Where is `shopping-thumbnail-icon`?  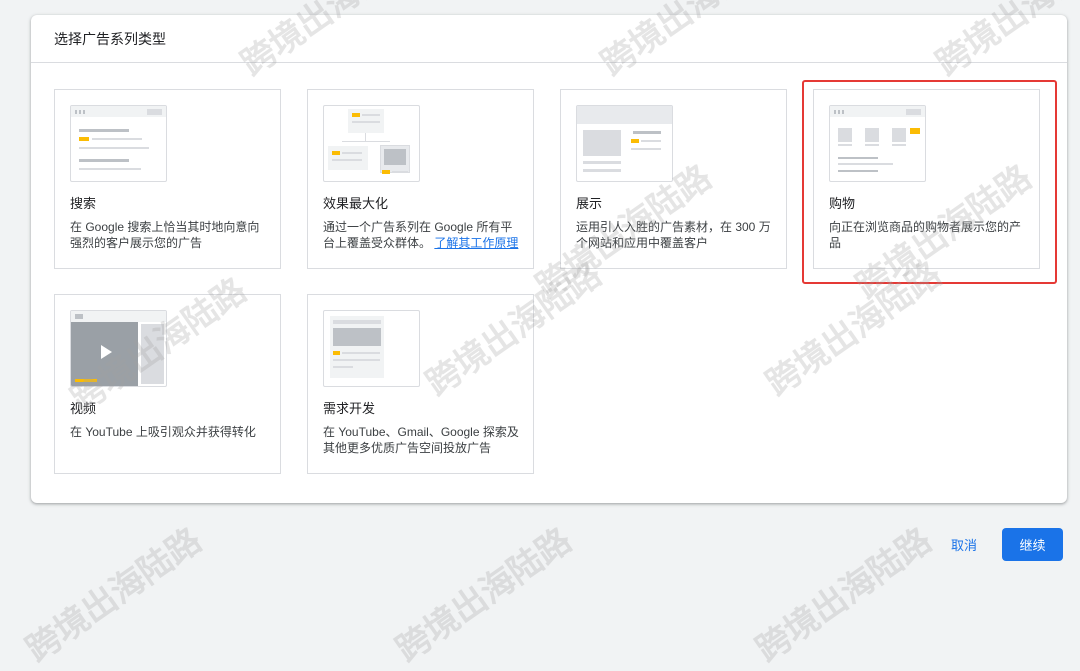 shopping-thumbnail-icon is located at coordinates (877, 143).